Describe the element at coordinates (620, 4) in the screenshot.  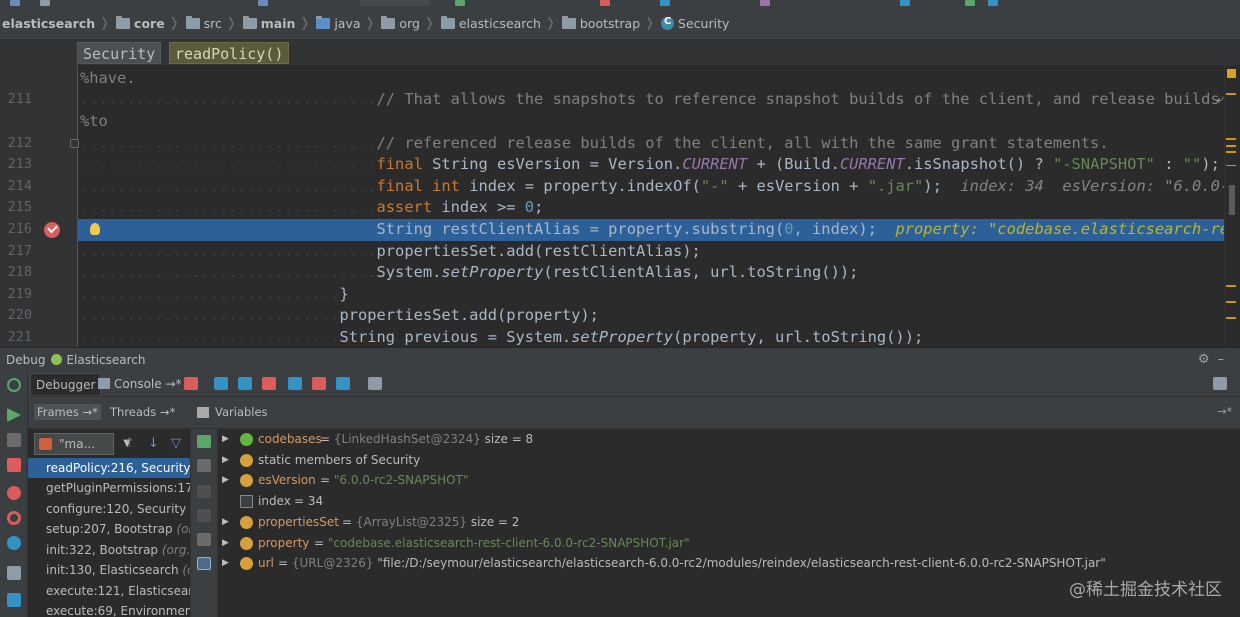
I see `main-toolbar` at that location.